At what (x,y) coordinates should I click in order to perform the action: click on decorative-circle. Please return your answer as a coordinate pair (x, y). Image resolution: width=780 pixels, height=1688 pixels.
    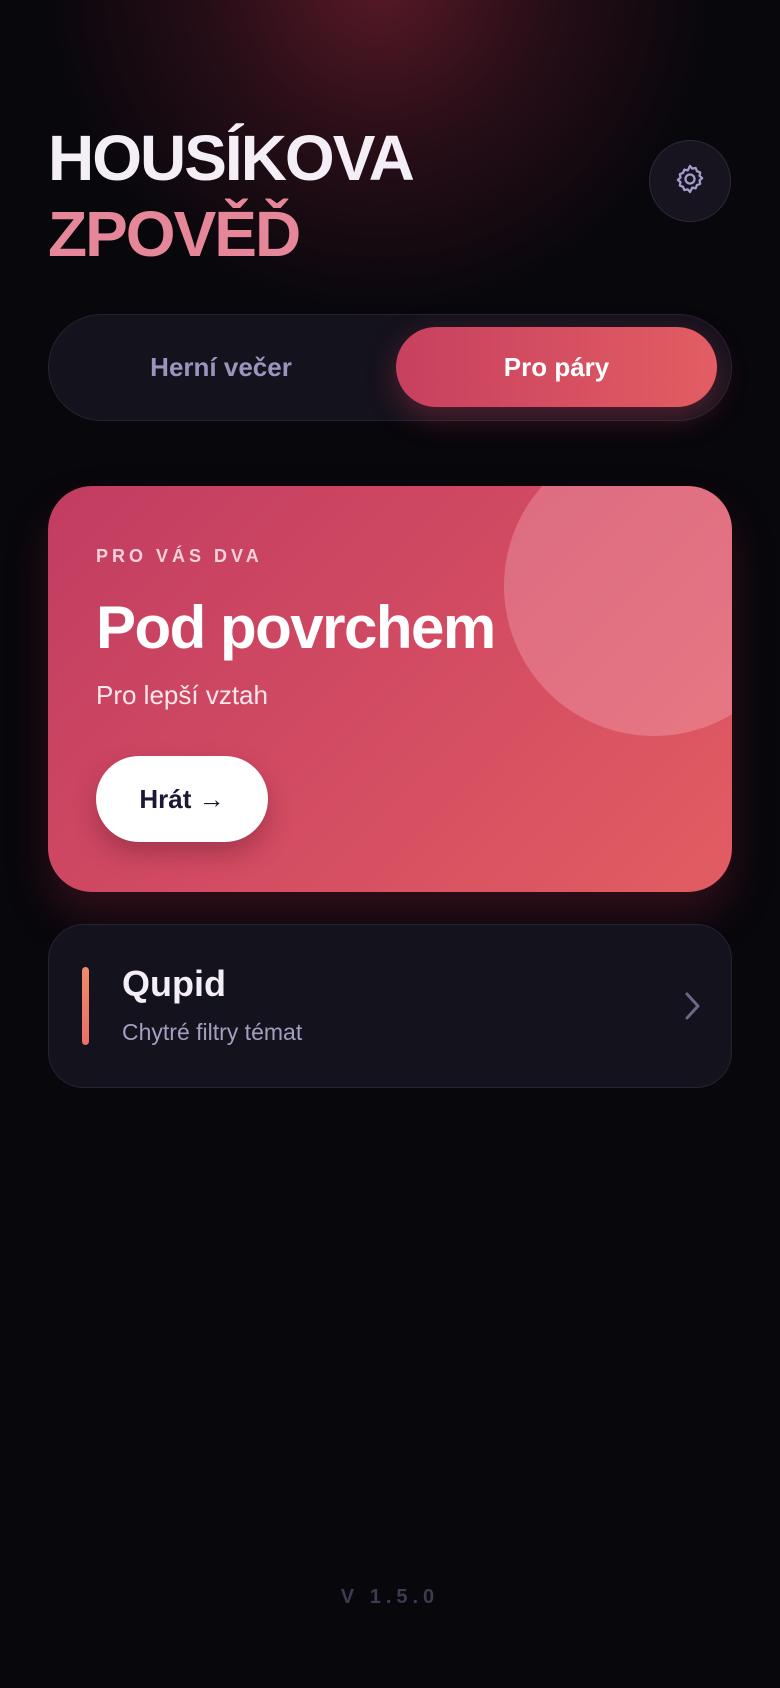
    Looking at the image, I should click on (618, 611).